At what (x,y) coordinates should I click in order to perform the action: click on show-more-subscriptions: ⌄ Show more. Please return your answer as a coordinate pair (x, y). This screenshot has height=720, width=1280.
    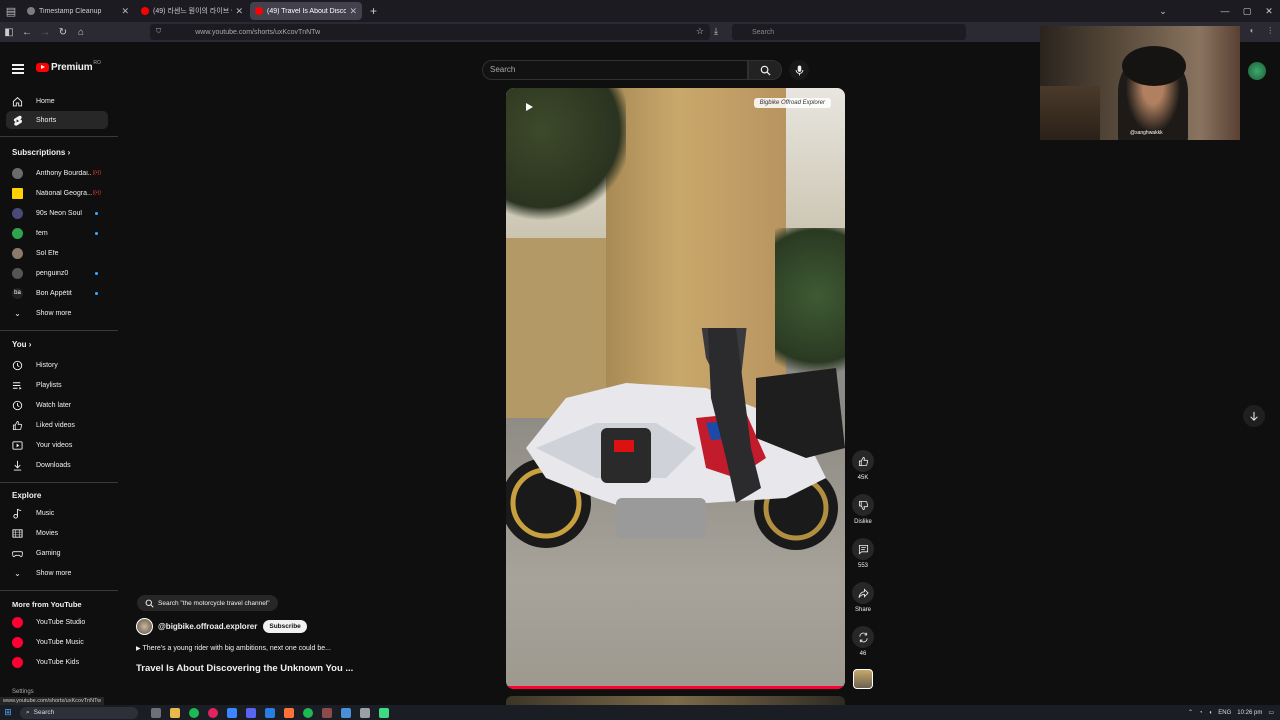
    Looking at the image, I should click on (57, 313).